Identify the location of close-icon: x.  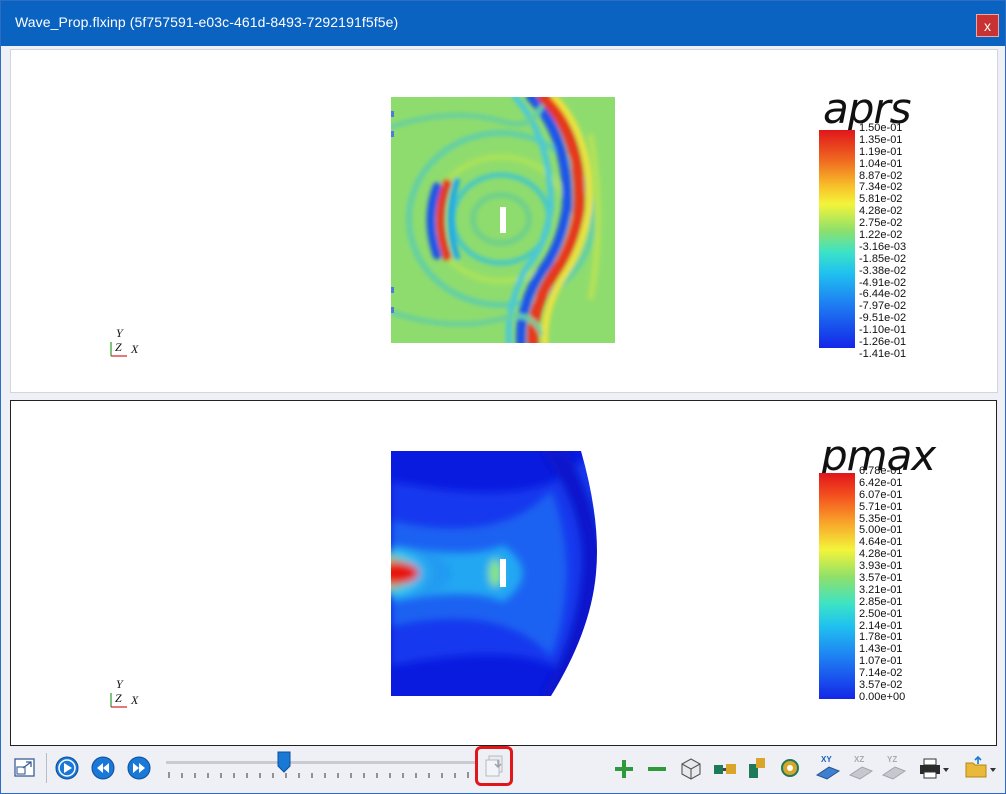
(987, 26).